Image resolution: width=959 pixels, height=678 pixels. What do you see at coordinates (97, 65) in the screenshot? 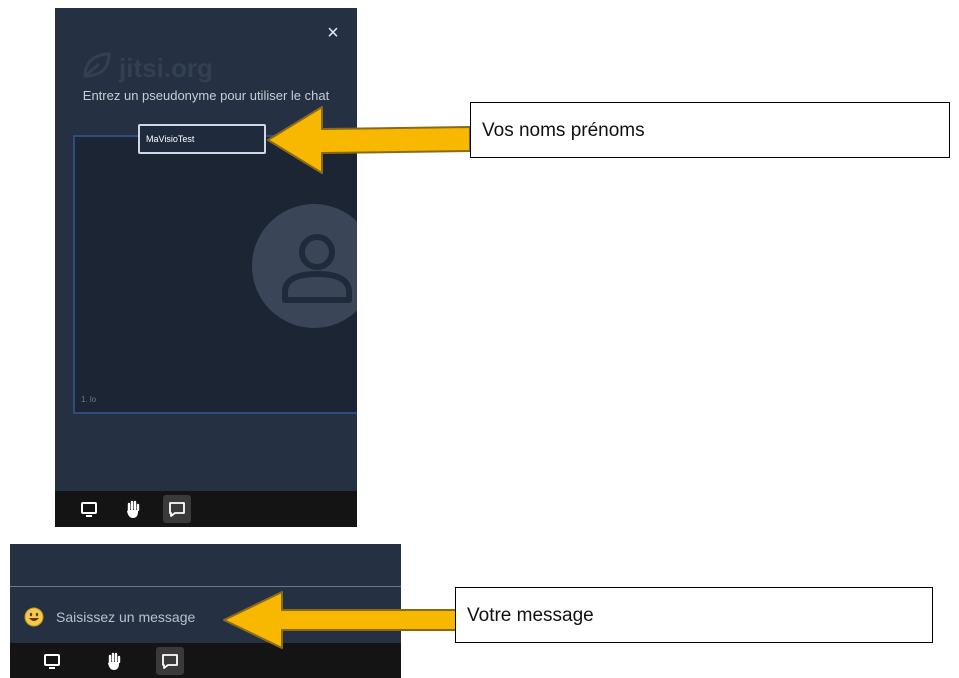
I see `jitsi-logo-icon` at bounding box center [97, 65].